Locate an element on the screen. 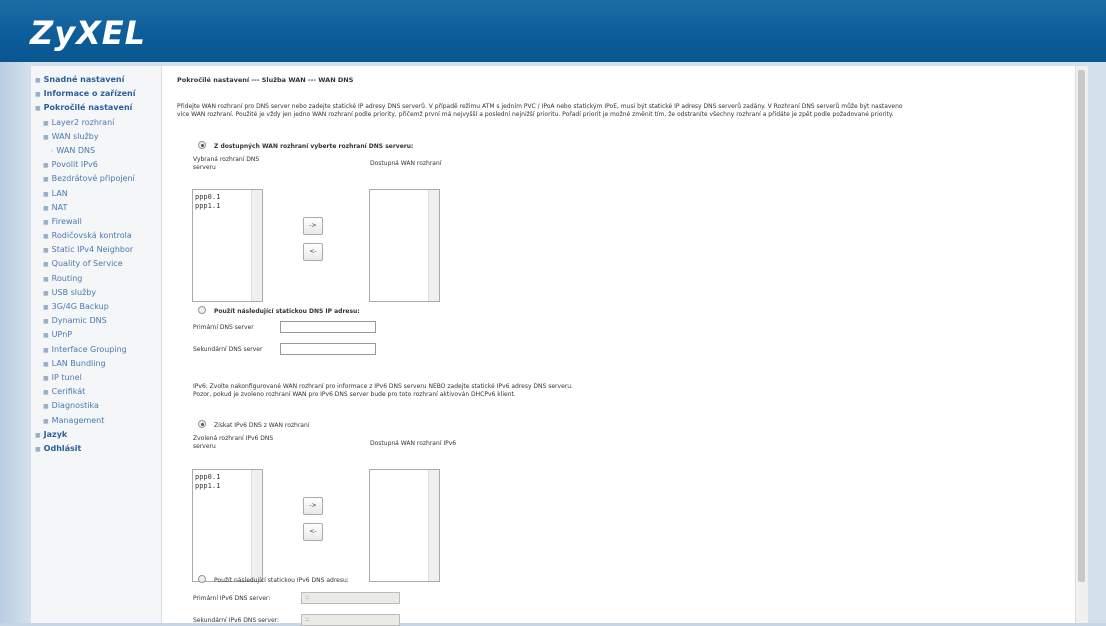  secondary-dns-input is located at coordinates (328, 349).